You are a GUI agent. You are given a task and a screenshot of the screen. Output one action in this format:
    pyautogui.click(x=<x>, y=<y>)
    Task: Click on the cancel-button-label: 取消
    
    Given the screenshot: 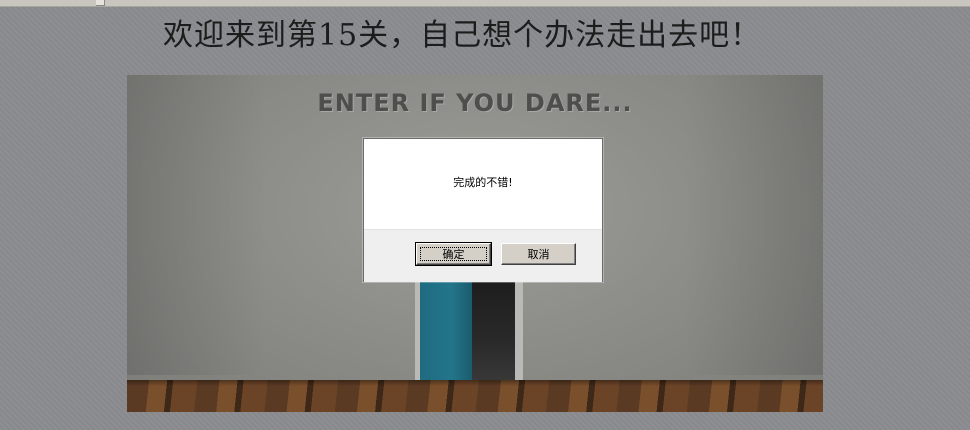 What is the action you would take?
    pyautogui.click(x=538, y=254)
    